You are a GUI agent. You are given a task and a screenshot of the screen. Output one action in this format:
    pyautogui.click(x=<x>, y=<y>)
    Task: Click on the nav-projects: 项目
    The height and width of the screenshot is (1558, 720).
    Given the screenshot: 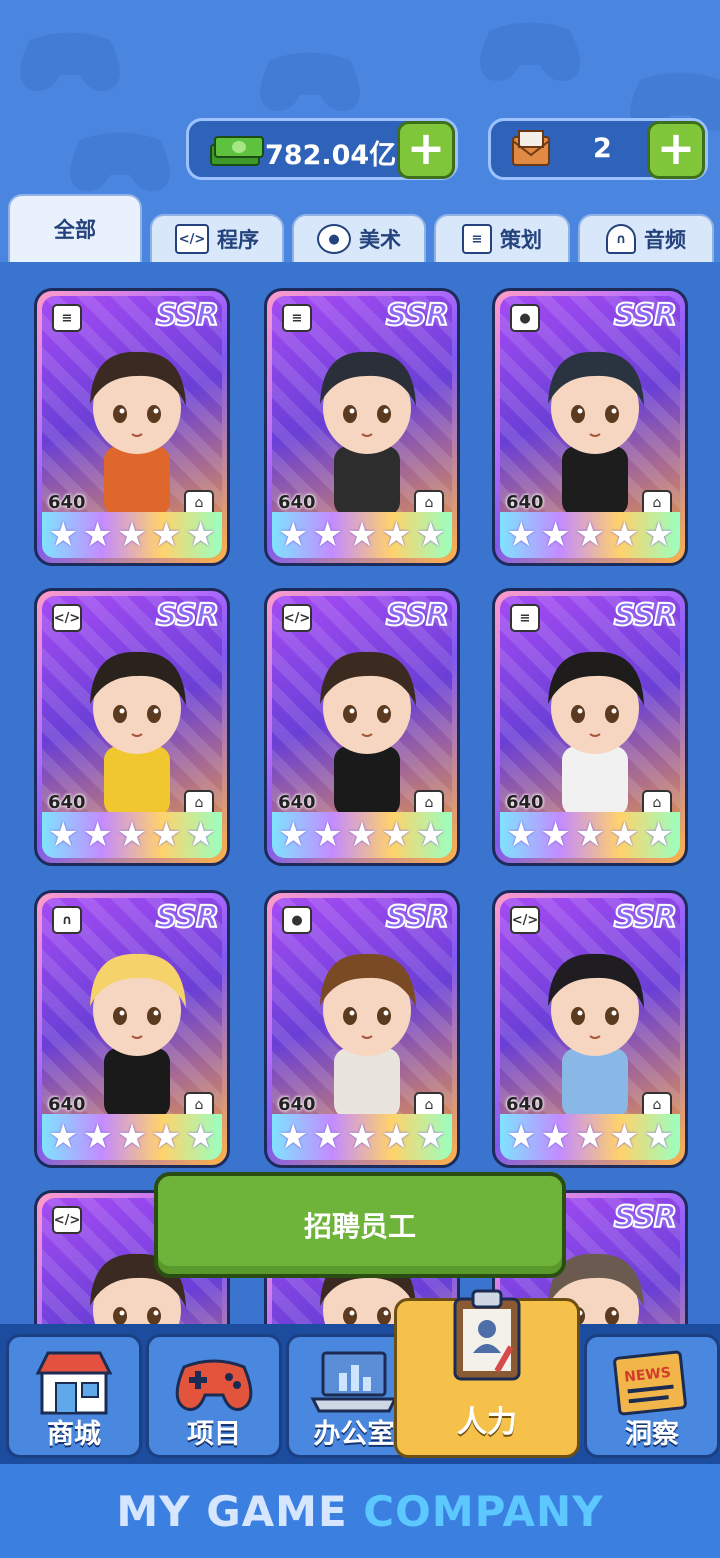 What is the action you would take?
    pyautogui.click(x=214, y=1396)
    